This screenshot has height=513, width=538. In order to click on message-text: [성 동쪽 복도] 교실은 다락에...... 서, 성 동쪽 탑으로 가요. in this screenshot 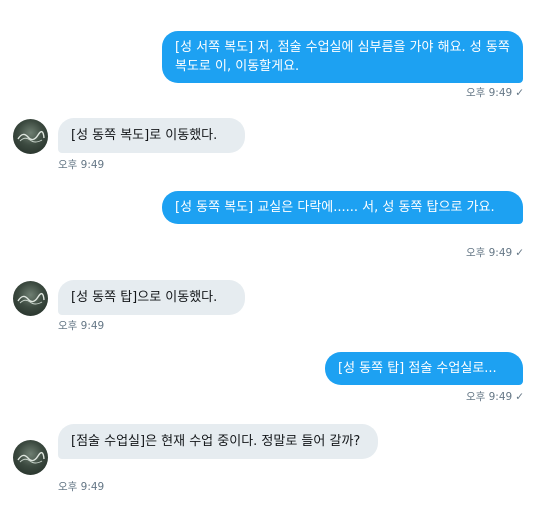, I will do `click(335, 207)`.